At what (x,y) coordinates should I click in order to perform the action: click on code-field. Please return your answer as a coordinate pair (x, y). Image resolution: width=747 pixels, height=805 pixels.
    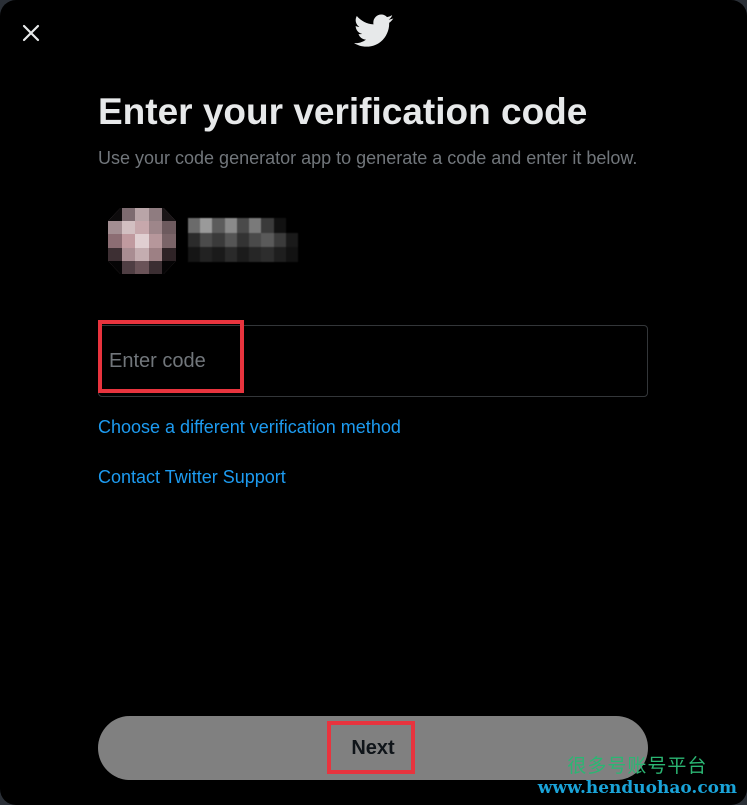
    Looking at the image, I should click on (373, 361).